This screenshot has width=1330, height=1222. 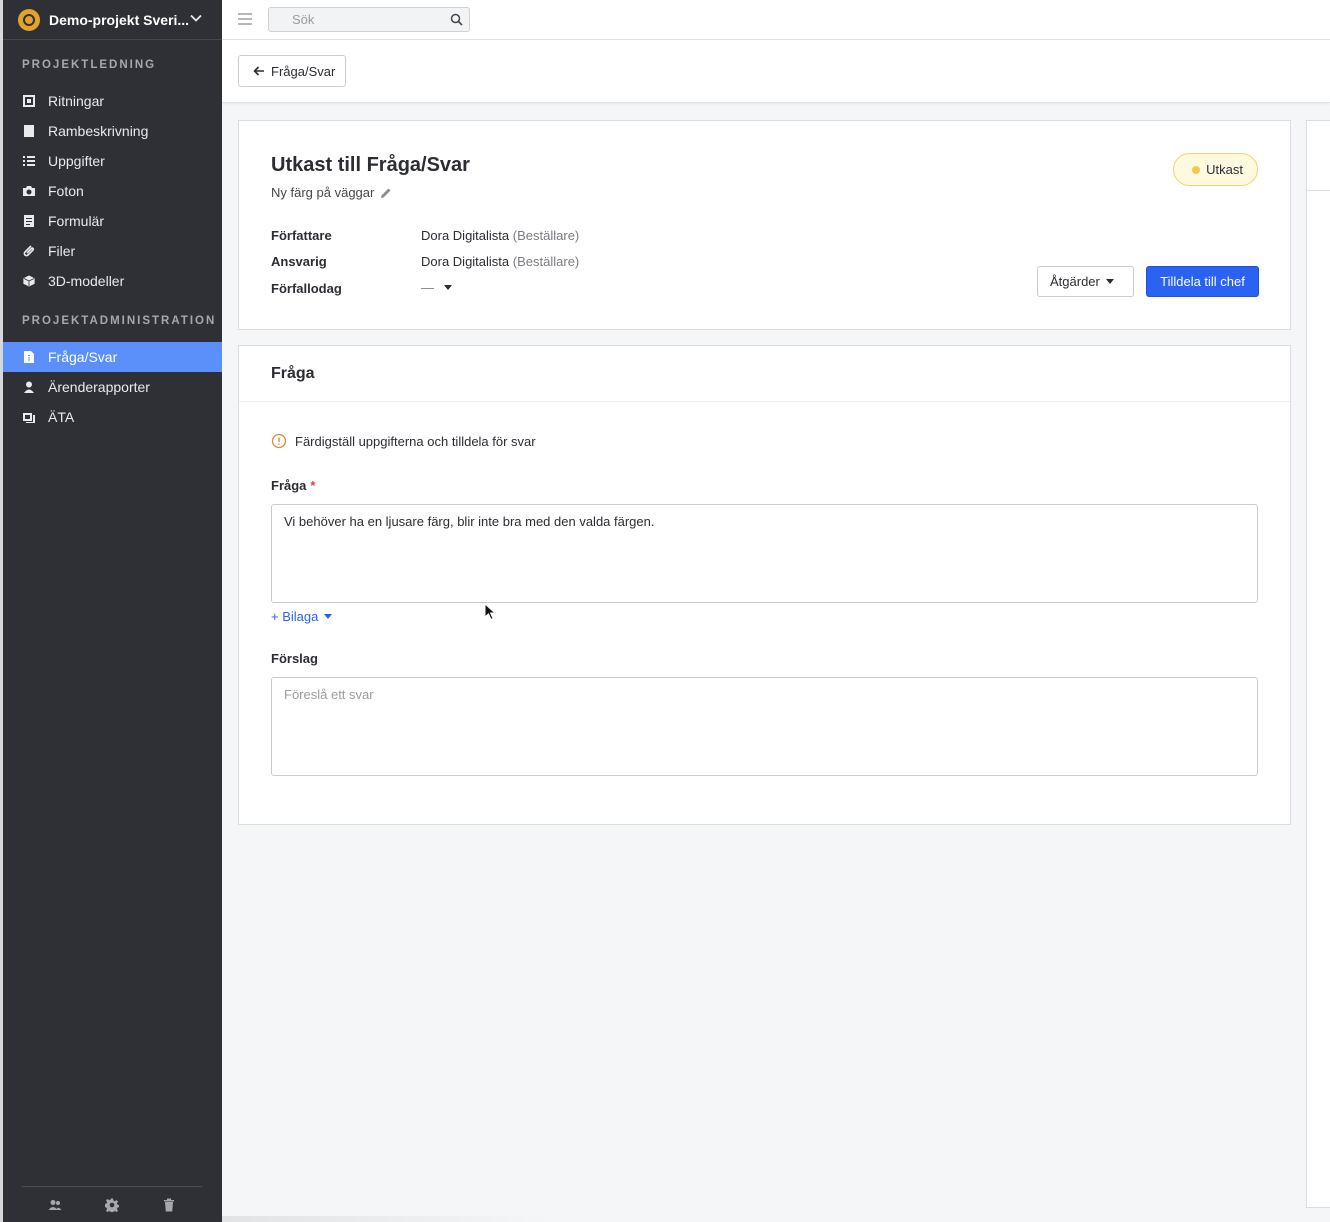 I want to click on question-field-label: Fråga *, so click(x=293, y=485).